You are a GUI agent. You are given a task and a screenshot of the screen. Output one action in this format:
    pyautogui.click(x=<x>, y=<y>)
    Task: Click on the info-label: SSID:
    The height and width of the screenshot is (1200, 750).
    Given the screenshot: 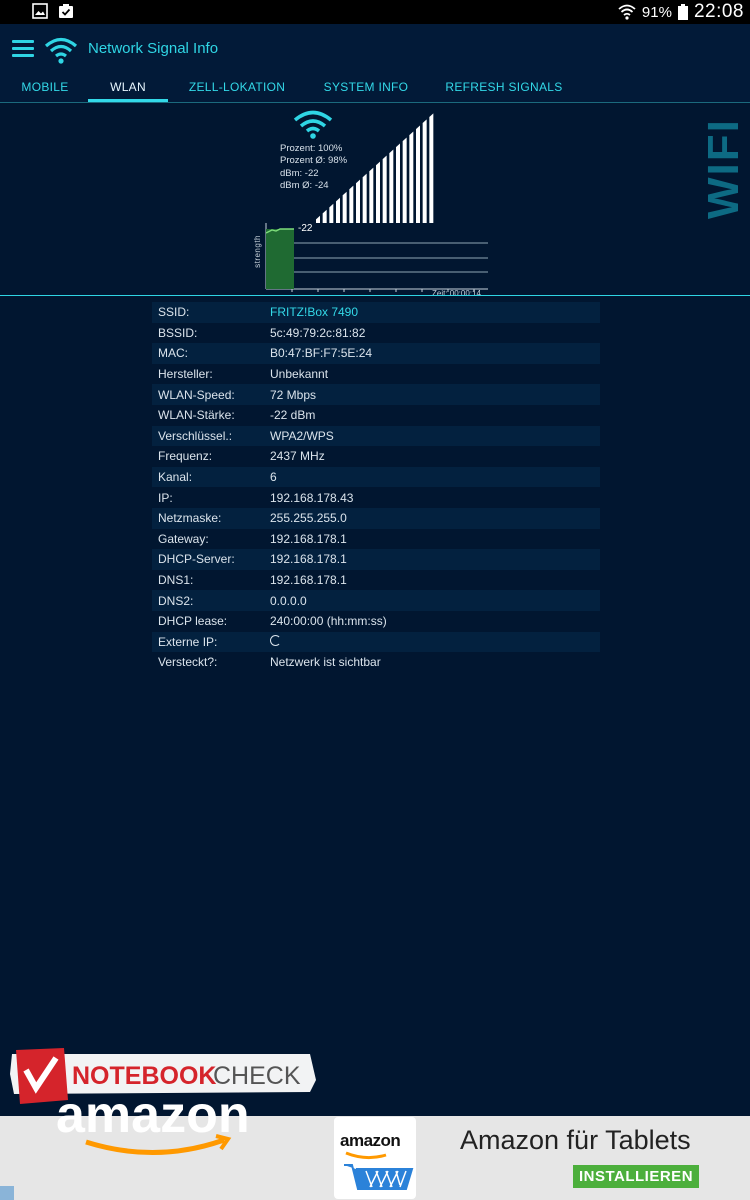 What is the action you would take?
    pyautogui.click(x=174, y=312)
    